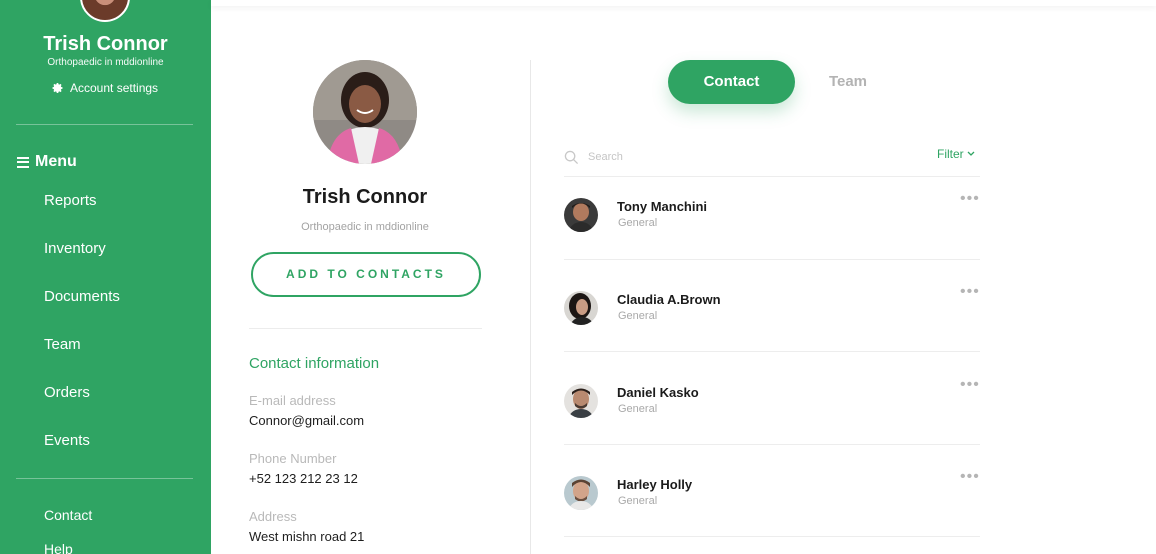  I want to click on gear-icon, so click(57, 88).